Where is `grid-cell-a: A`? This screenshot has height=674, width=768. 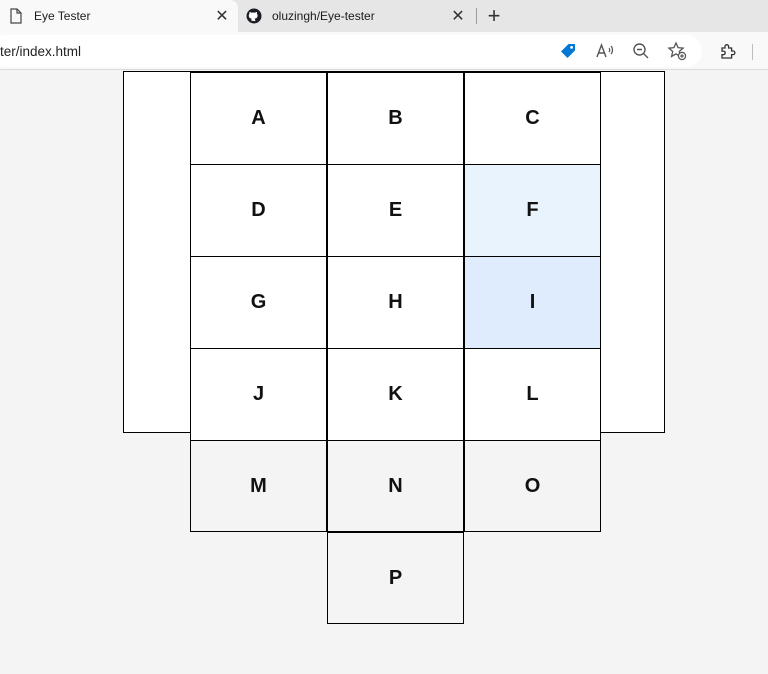
grid-cell-a: A is located at coordinates (258, 118).